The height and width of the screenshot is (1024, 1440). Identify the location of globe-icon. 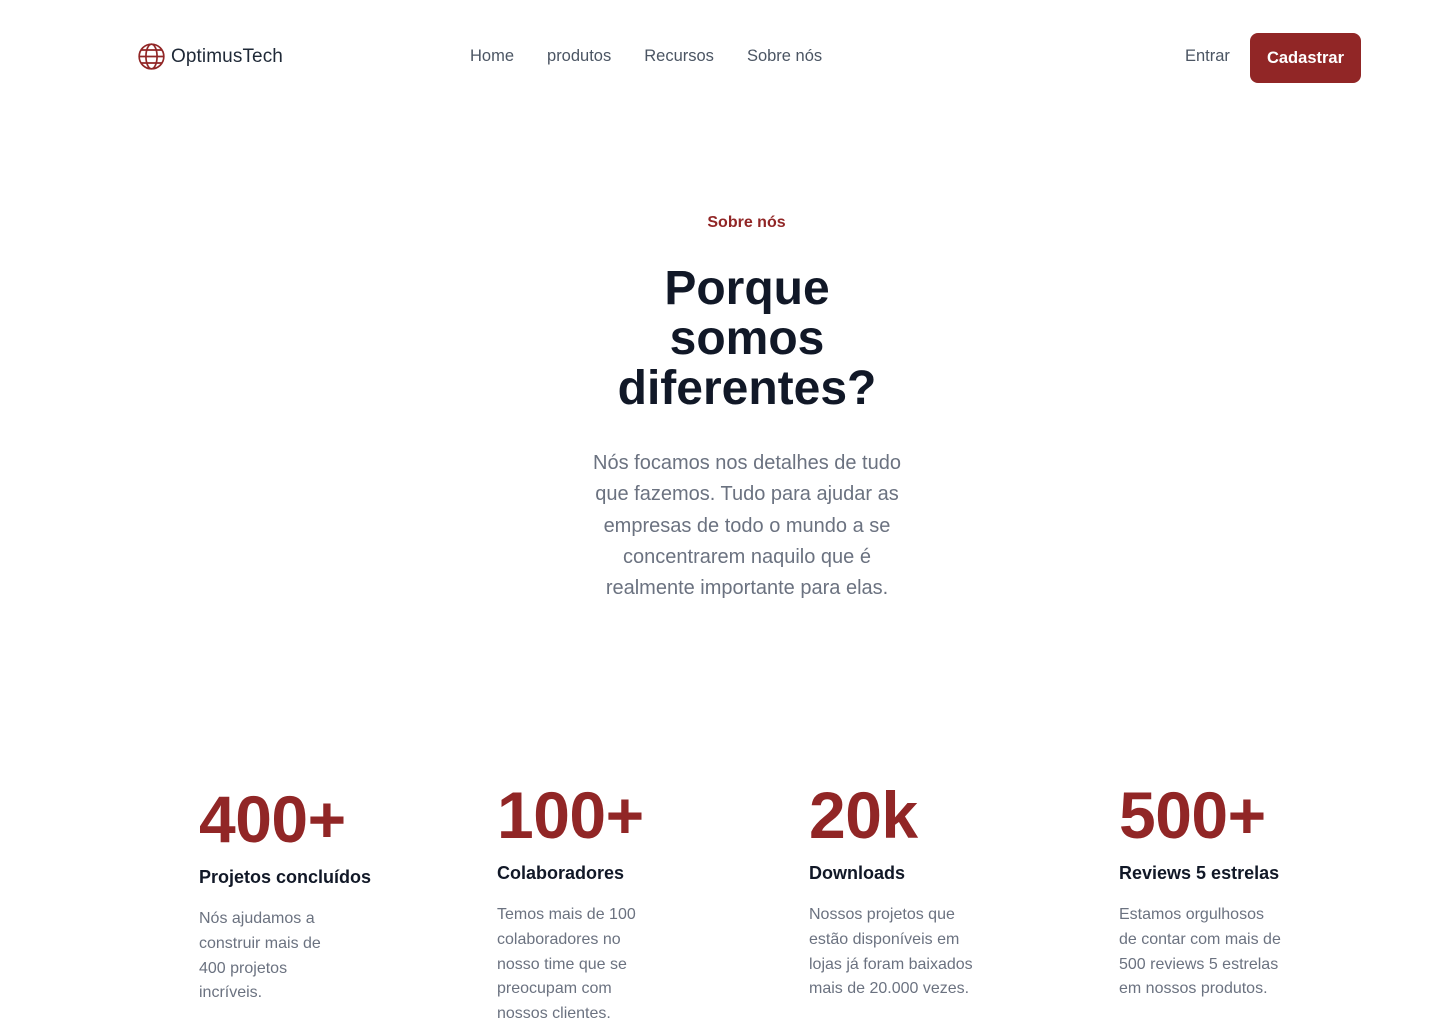
(151, 56).